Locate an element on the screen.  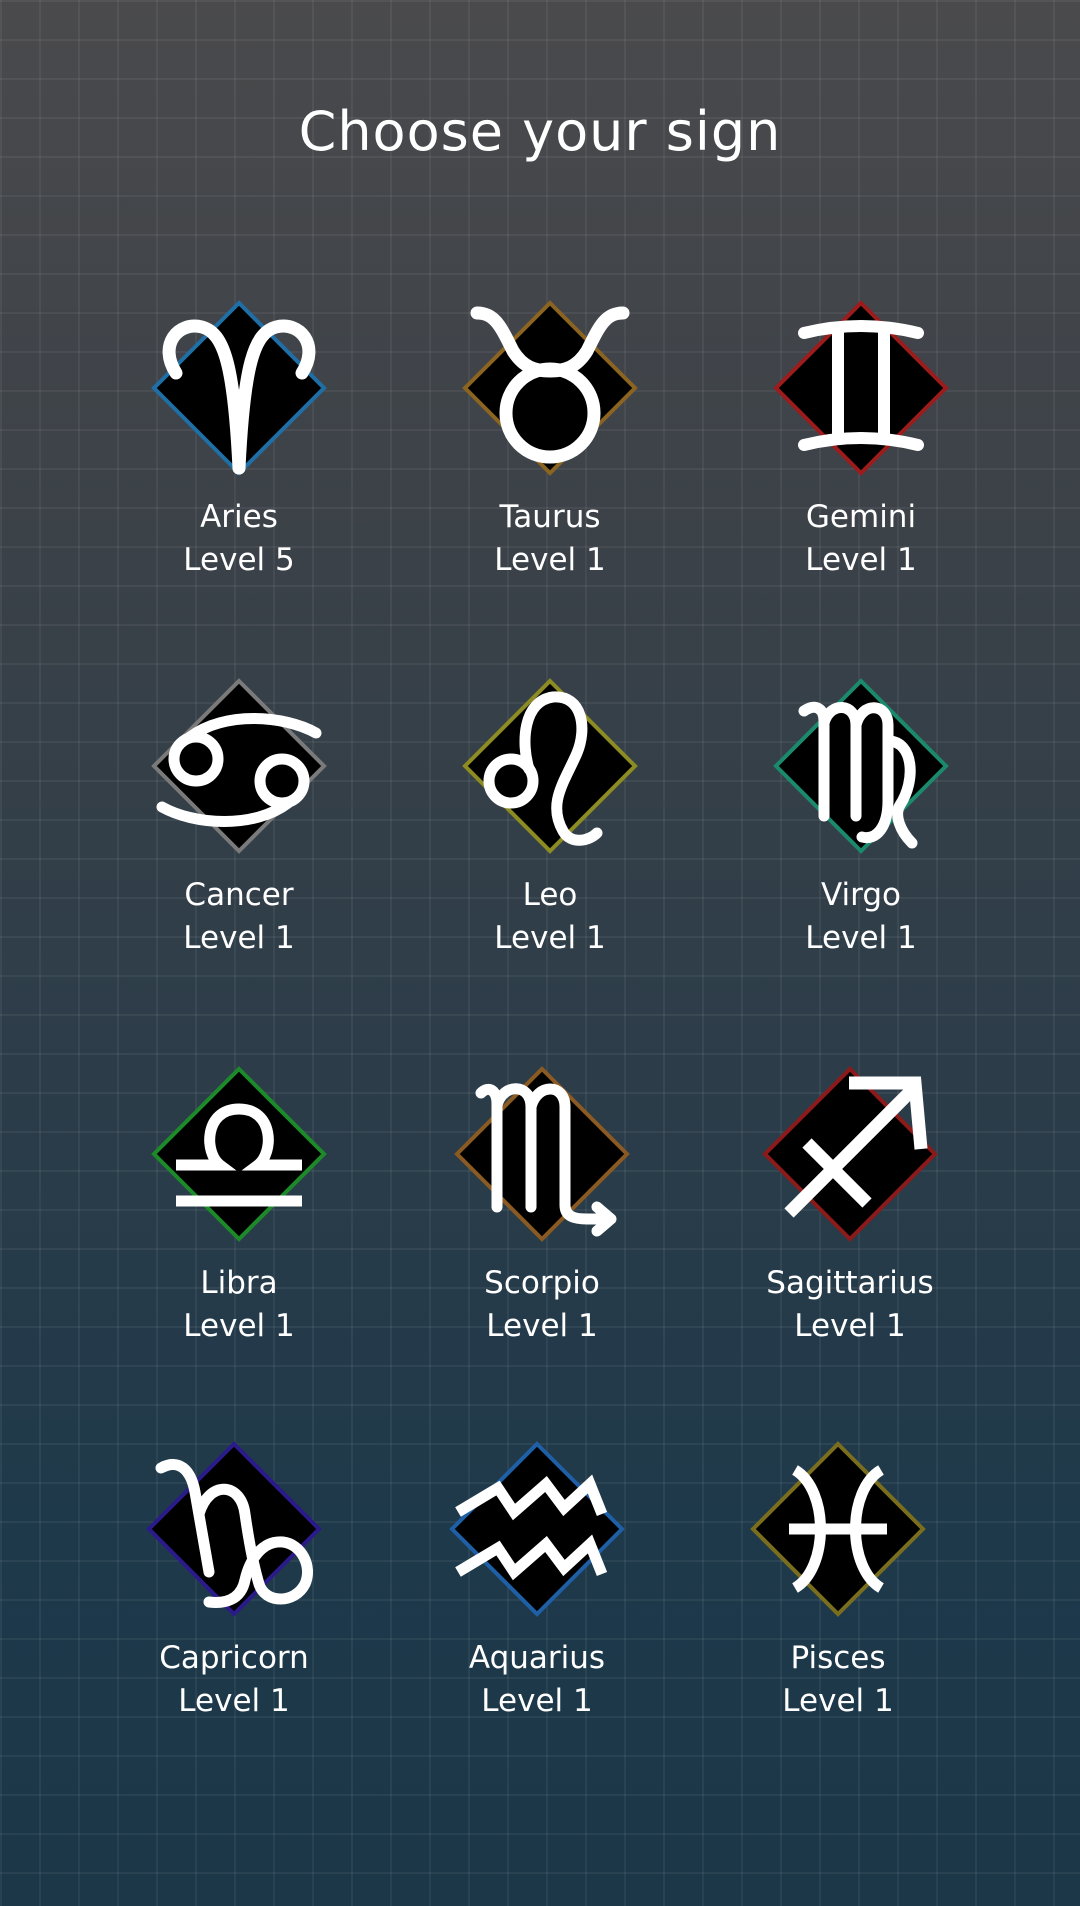
sign-aquarius: Aquarius Level 1 is located at coordinates (537, 1592).